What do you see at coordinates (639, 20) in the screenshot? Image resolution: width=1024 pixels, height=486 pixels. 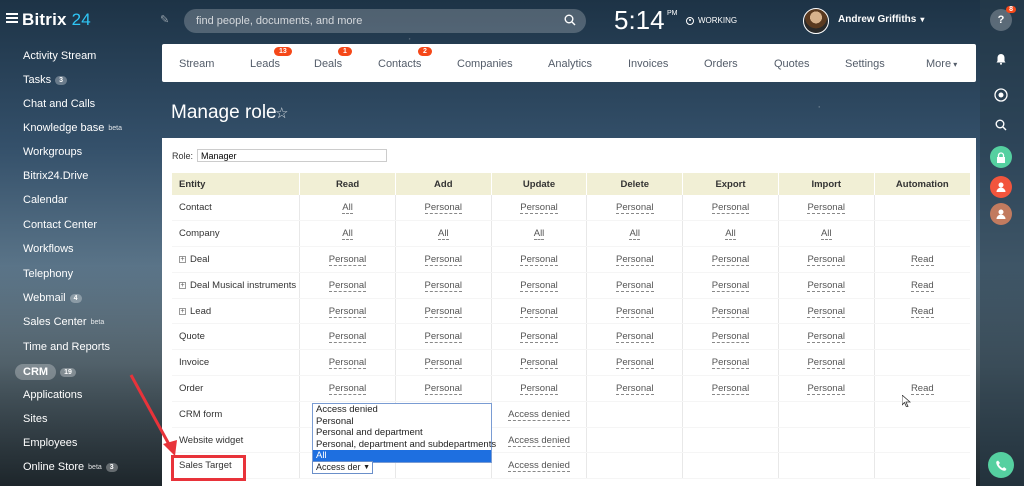 I see `clock: 5:14` at bounding box center [639, 20].